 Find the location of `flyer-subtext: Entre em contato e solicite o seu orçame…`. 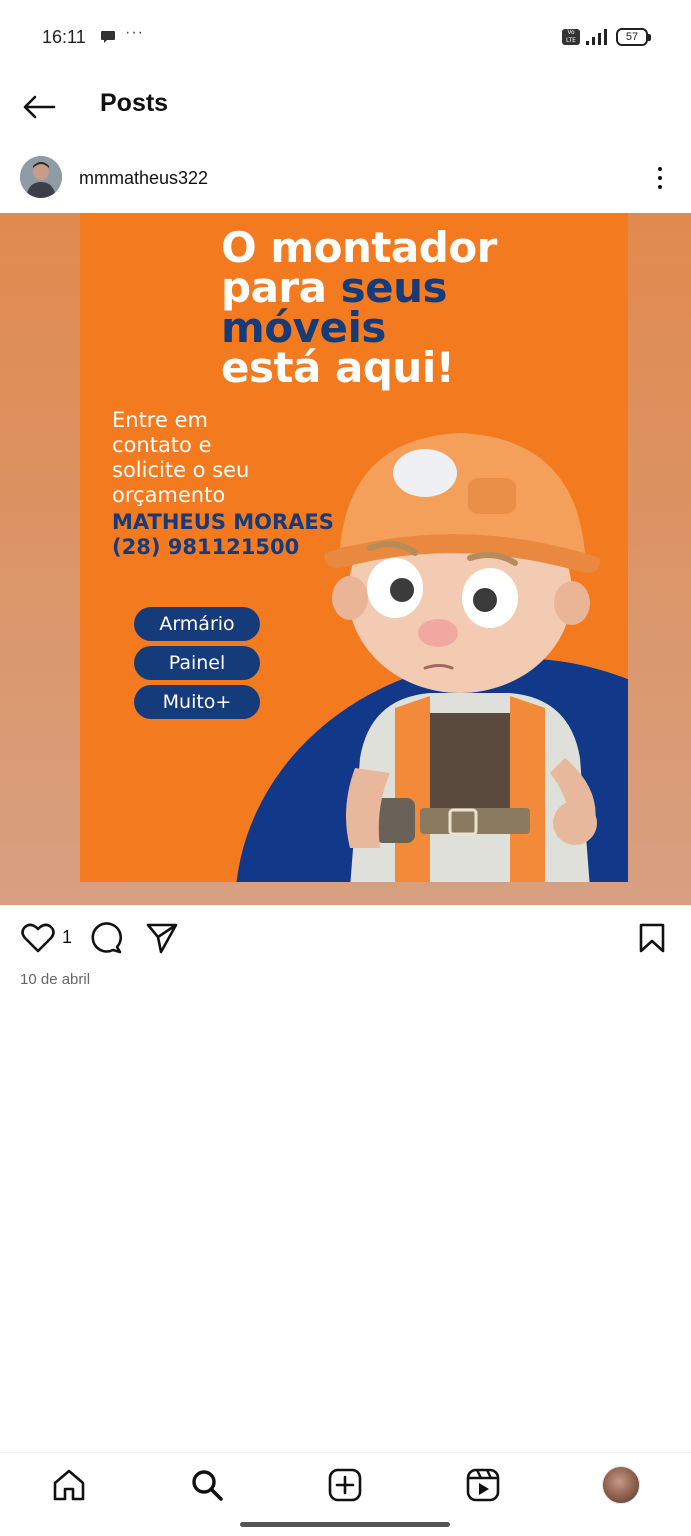

flyer-subtext: Entre em contato e solicite o seu orçame… is located at coordinates (180, 458).